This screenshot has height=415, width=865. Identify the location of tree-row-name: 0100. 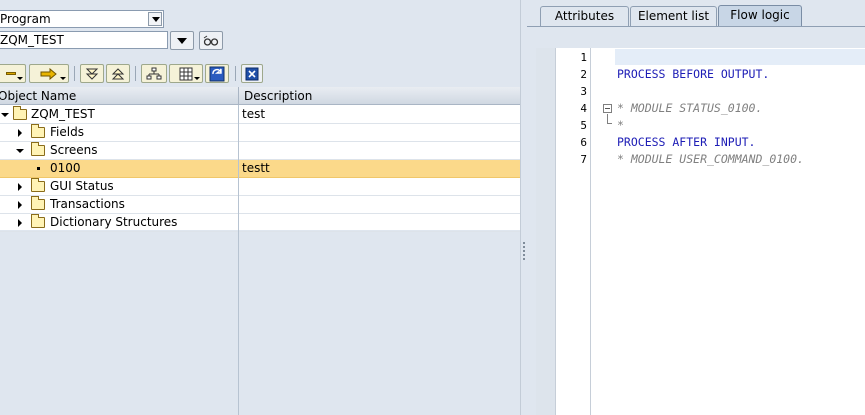
(65, 168).